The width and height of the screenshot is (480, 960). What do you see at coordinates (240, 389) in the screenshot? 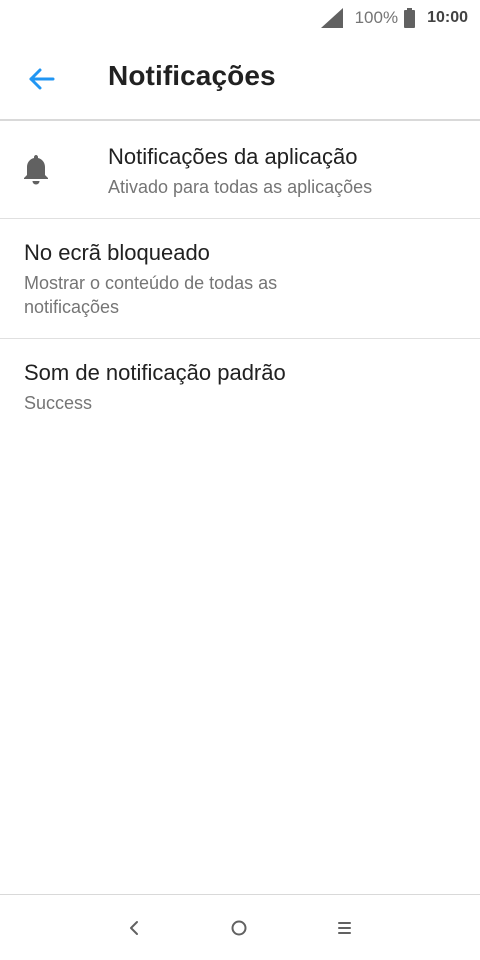
I see `default-sound-item: Som de notificação padrão Success` at bounding box center [240, 389].